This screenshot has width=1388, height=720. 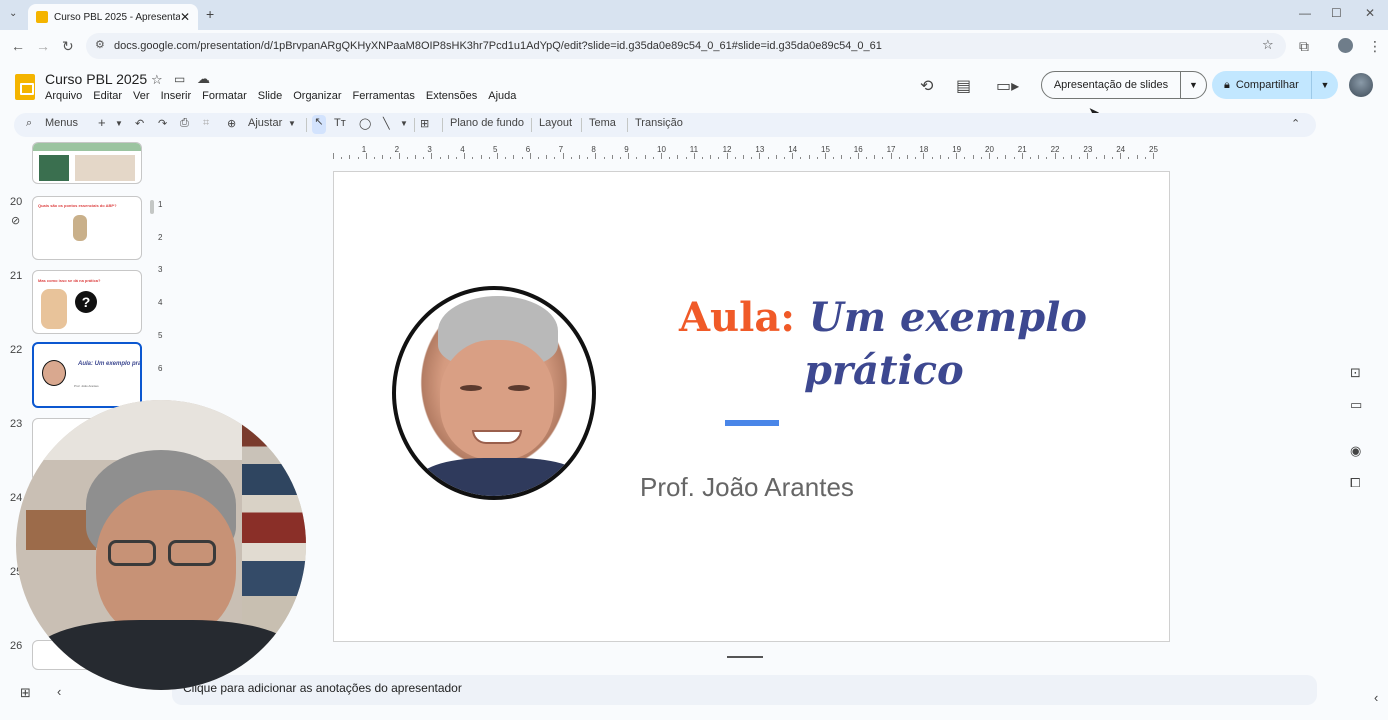 What do you see at coordinates (87, 302) in the screenshot?
I see `slide-thumbnail: Mas como isso se dá na prática? ?` at bounding box center [87, 302].